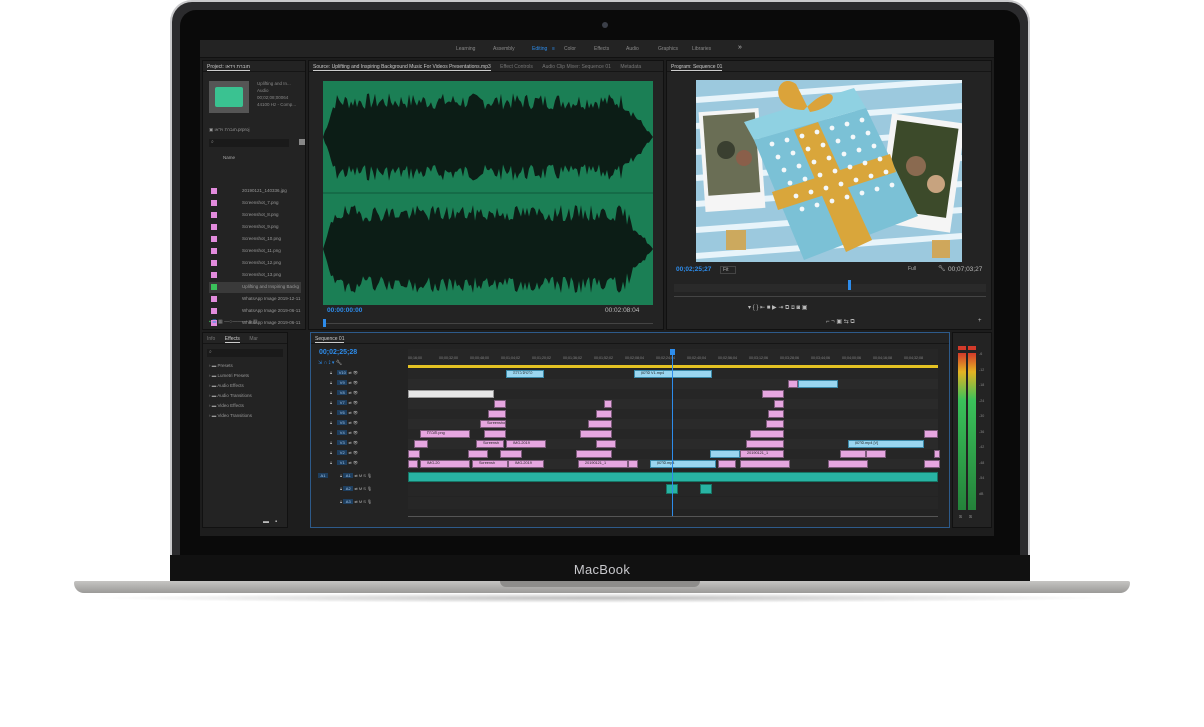 This screenshot has height=727, width=1204. What do you see at coordinates (221, 365) in the screenshot?
I see `effects-folder-item: › ▬ Presets` at bounding box center [221, 365].